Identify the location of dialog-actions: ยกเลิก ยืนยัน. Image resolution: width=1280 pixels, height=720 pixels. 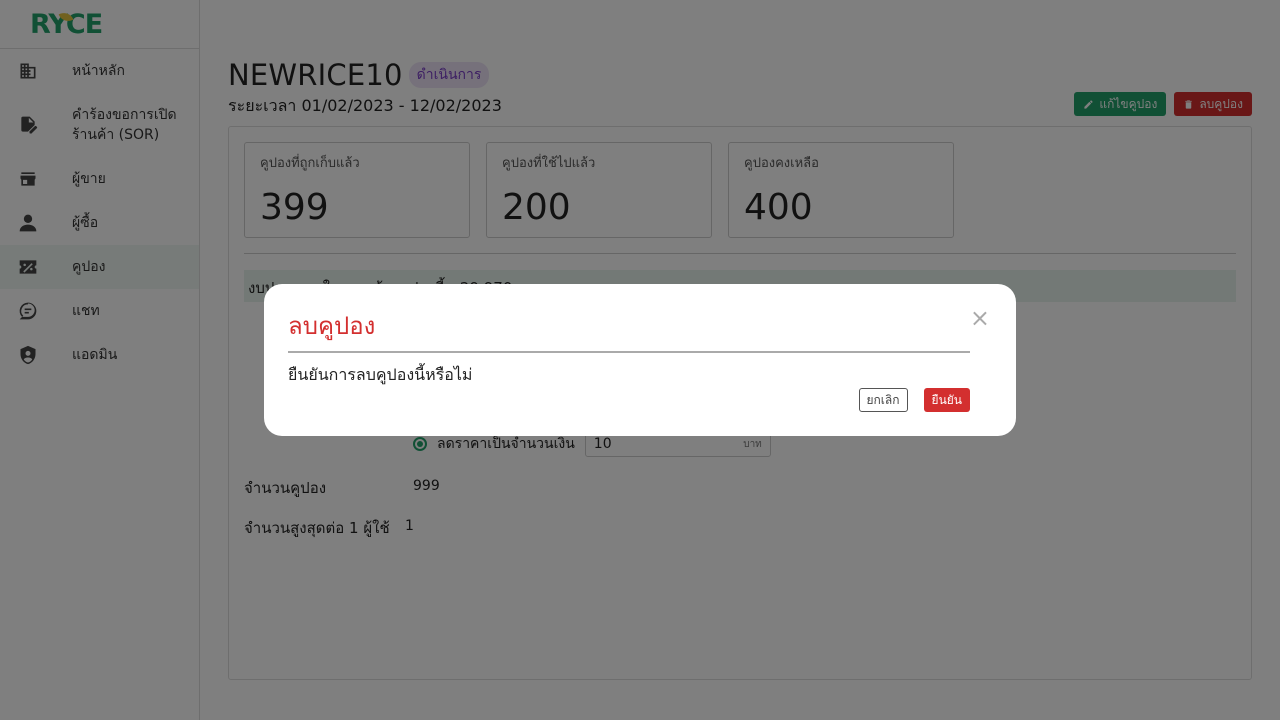
(914, 400).